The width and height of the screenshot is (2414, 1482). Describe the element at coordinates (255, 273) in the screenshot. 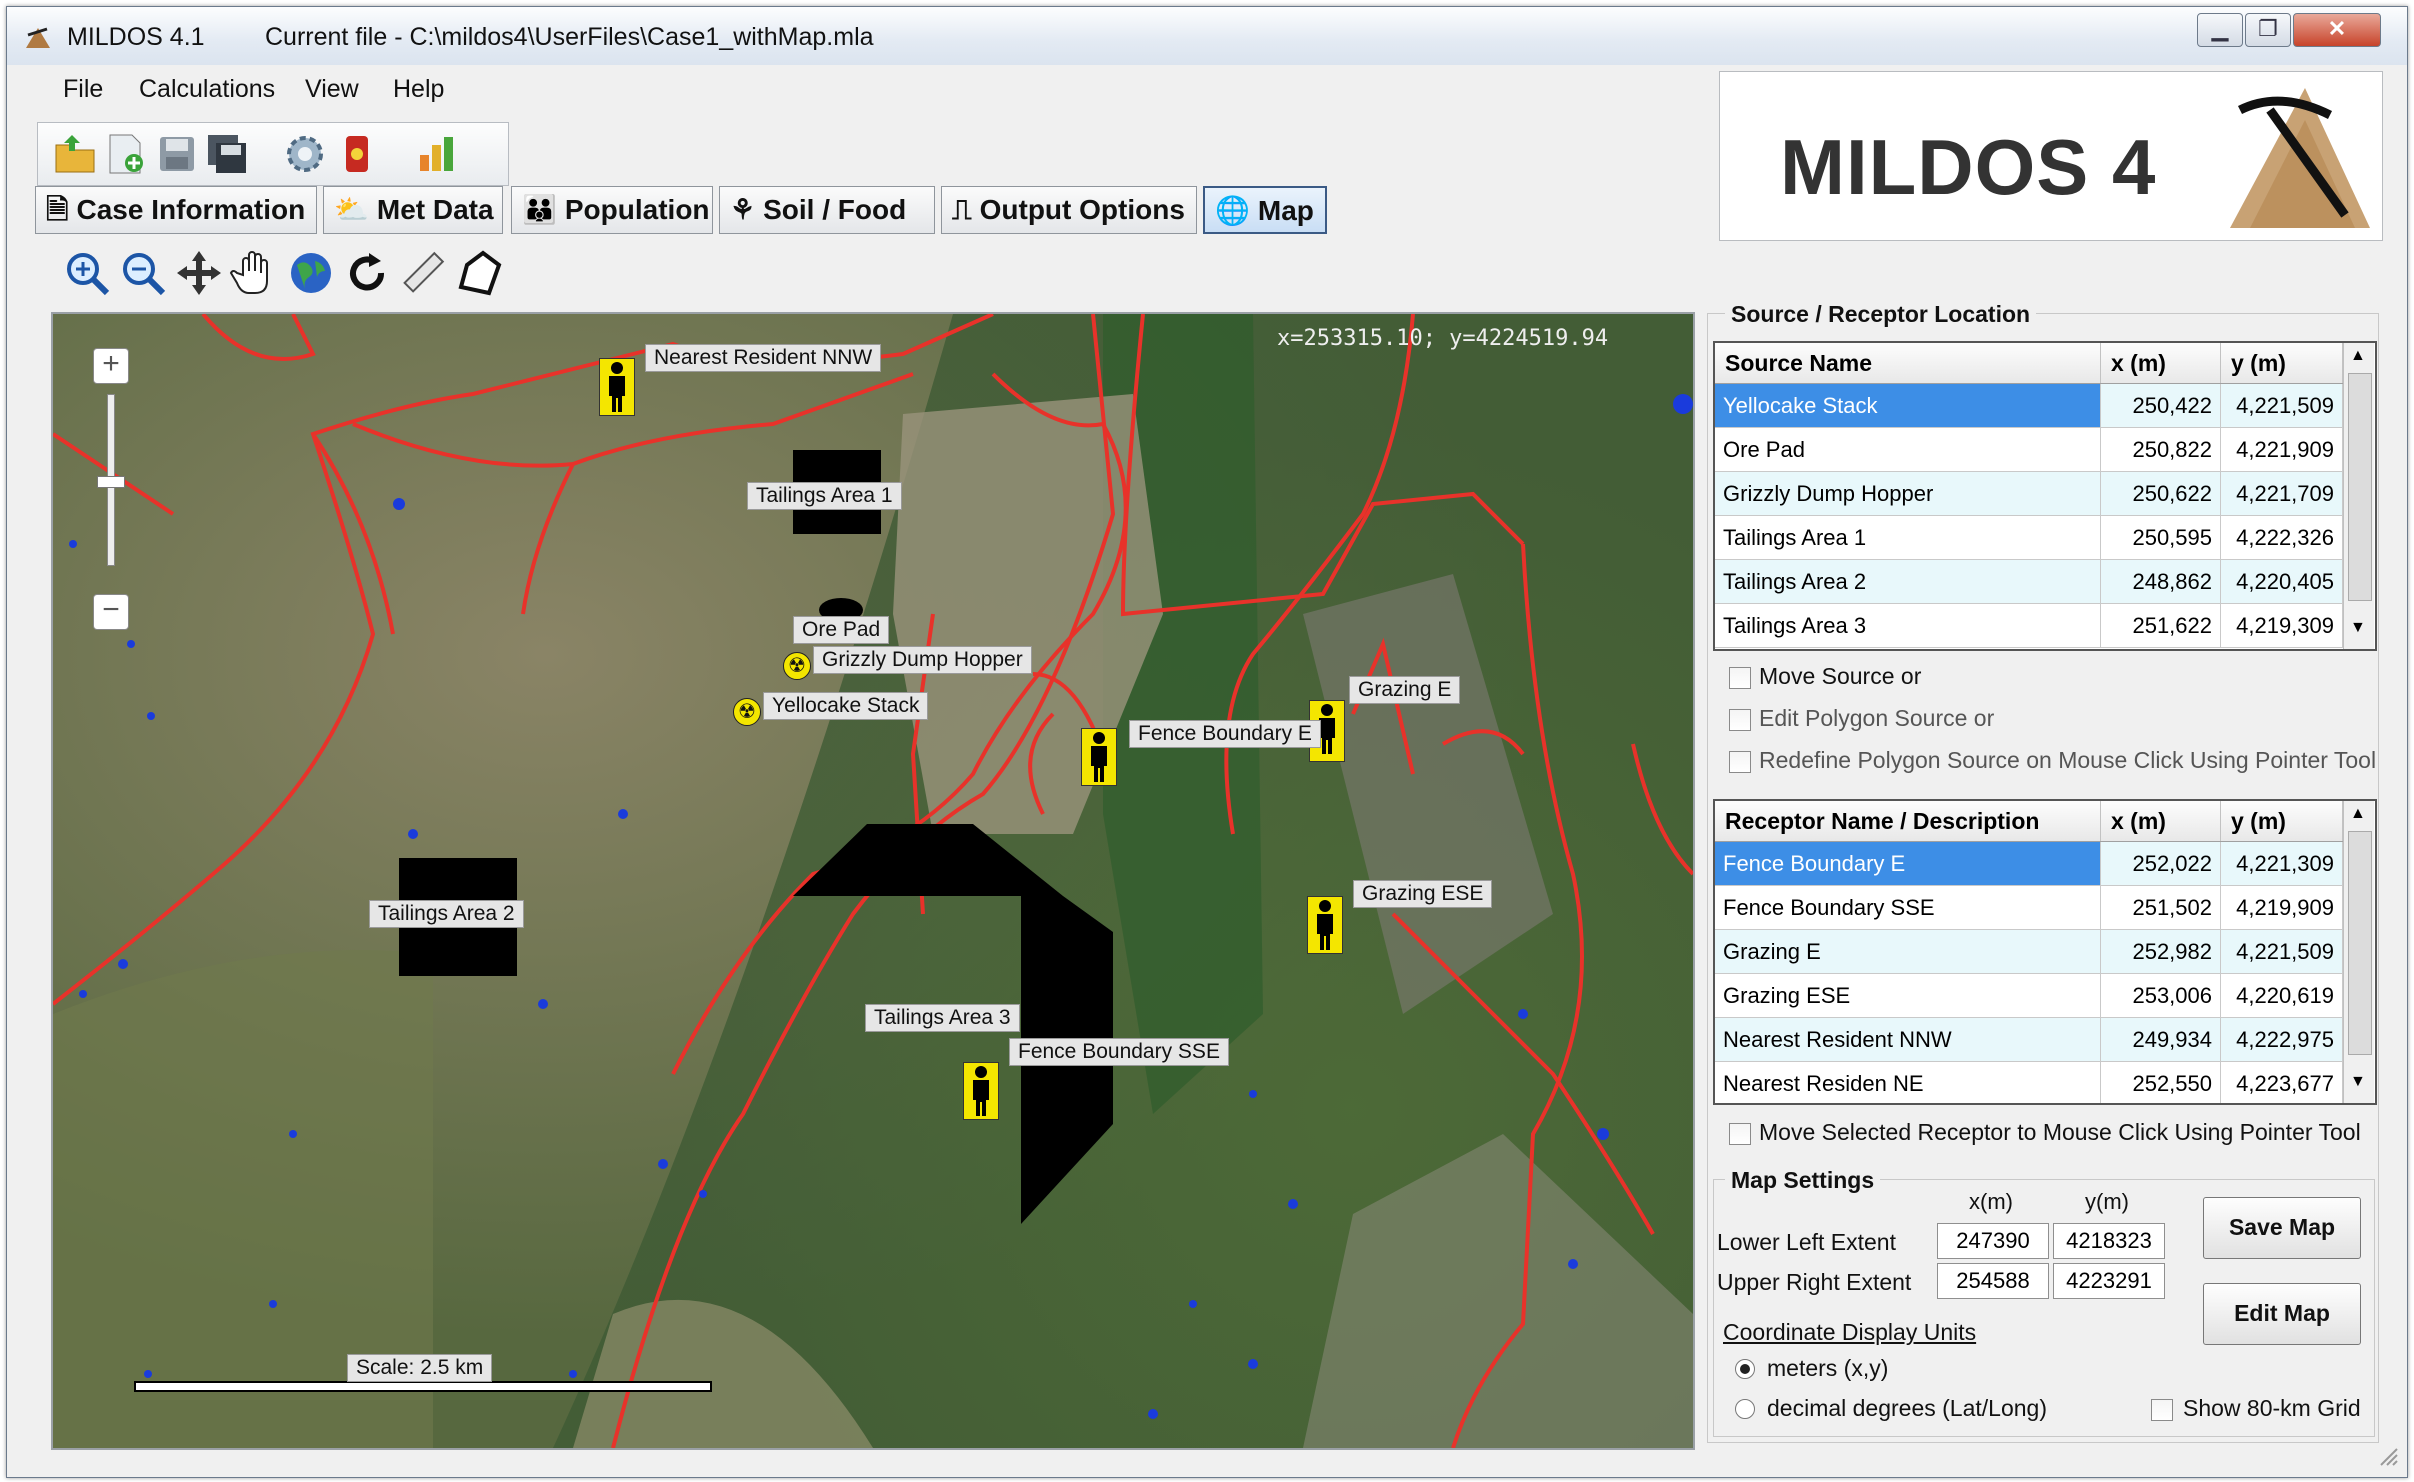

I see `hand-icon` at that location.